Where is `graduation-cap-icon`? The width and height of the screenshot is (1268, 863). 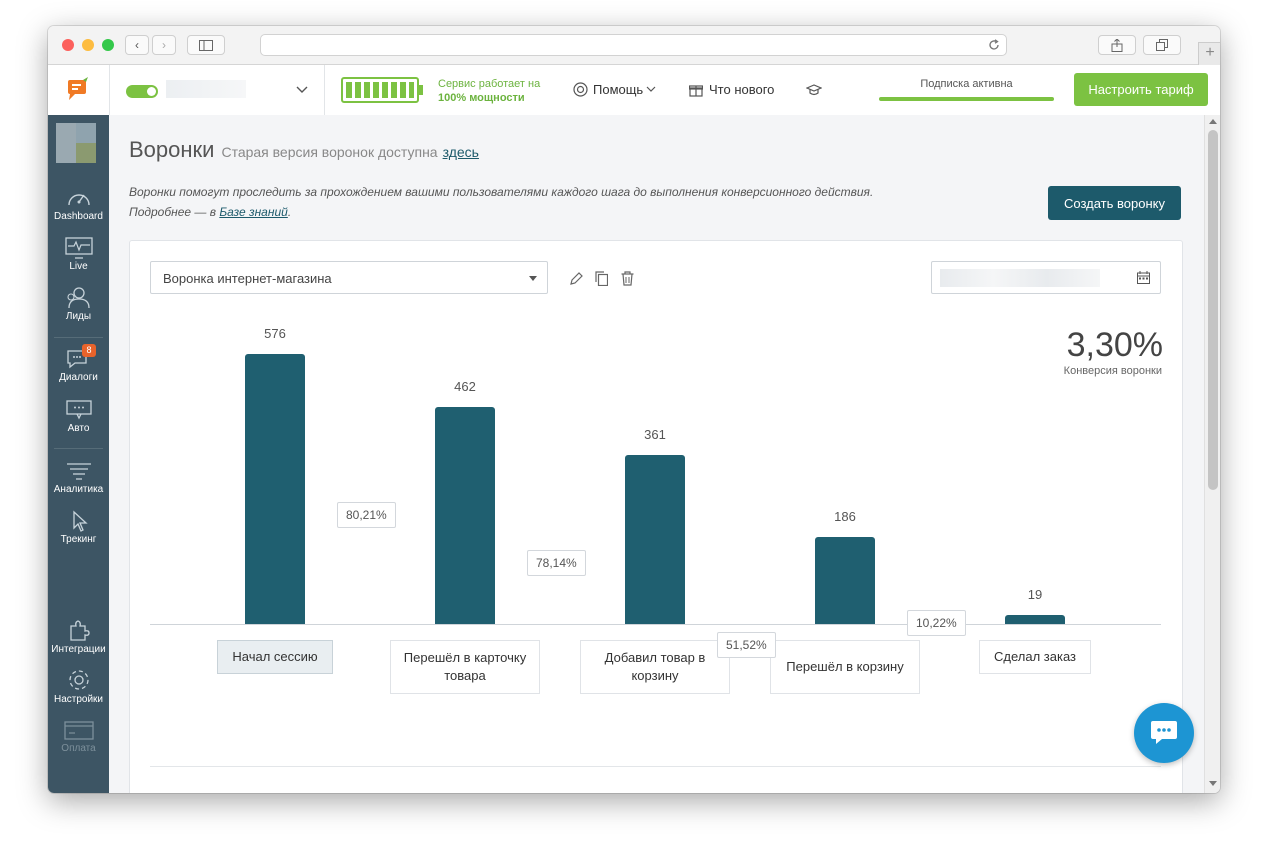
graduation-cap-icon is located at coordinates (814, 90).